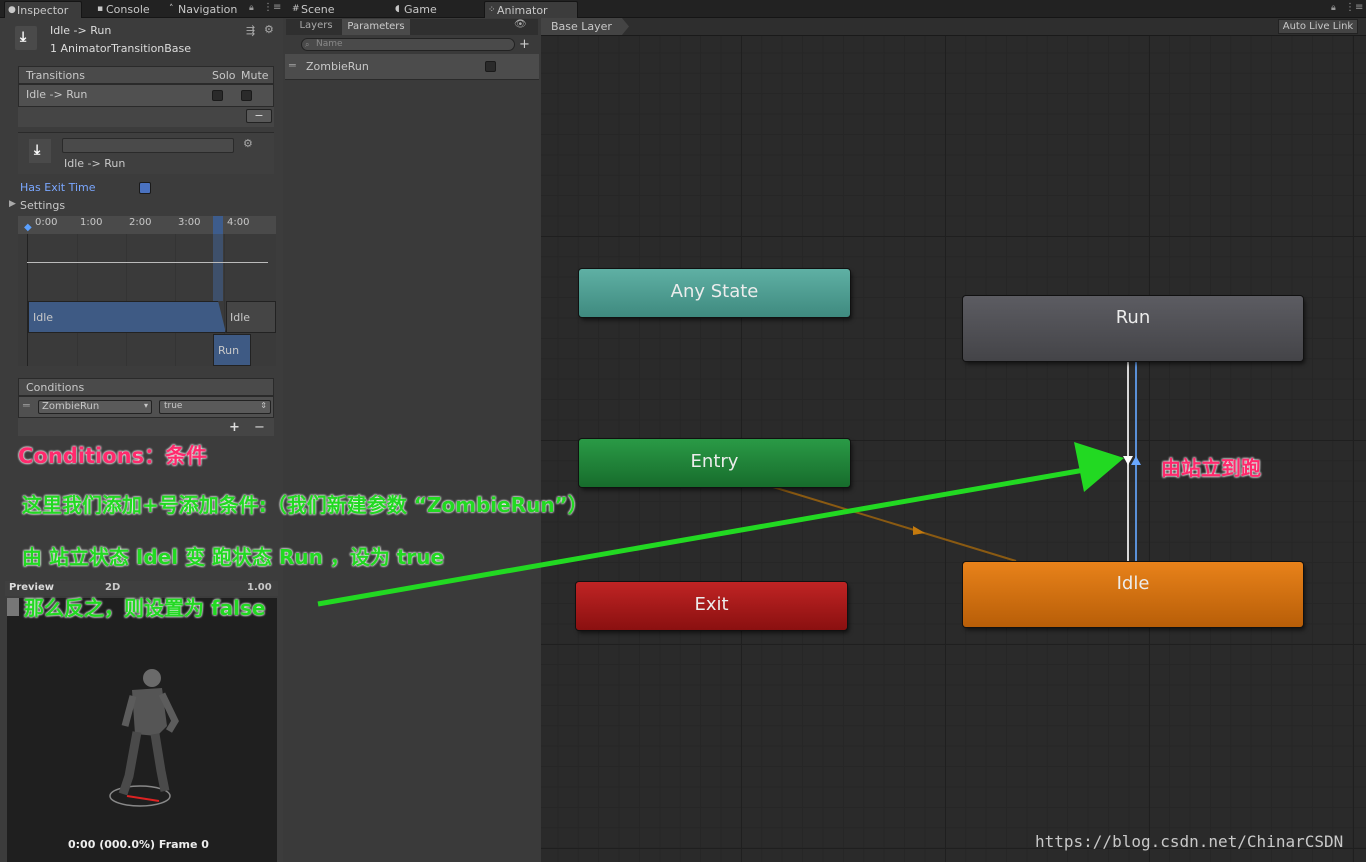 This screenshot has width=1366, height=862. What do you see at coordinates (1211, 468) in the screenshot?
I see `annotation-idle-to-run: 由站立到跑` at bounding box center [1211, 468].